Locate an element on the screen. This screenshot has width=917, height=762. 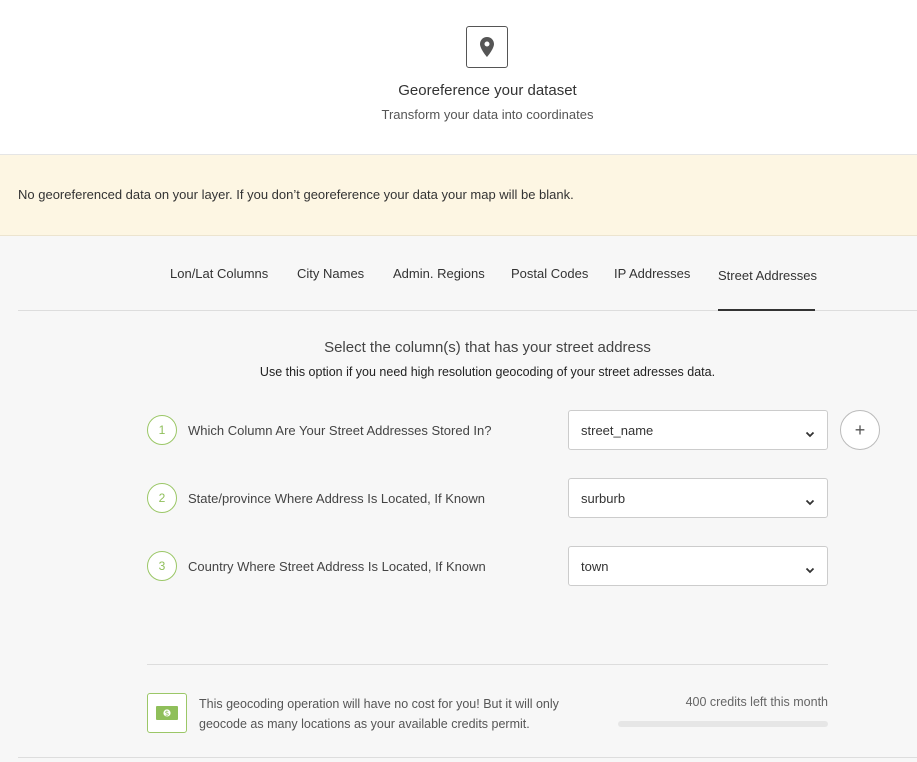
divider is located at coordinates (487, 664).